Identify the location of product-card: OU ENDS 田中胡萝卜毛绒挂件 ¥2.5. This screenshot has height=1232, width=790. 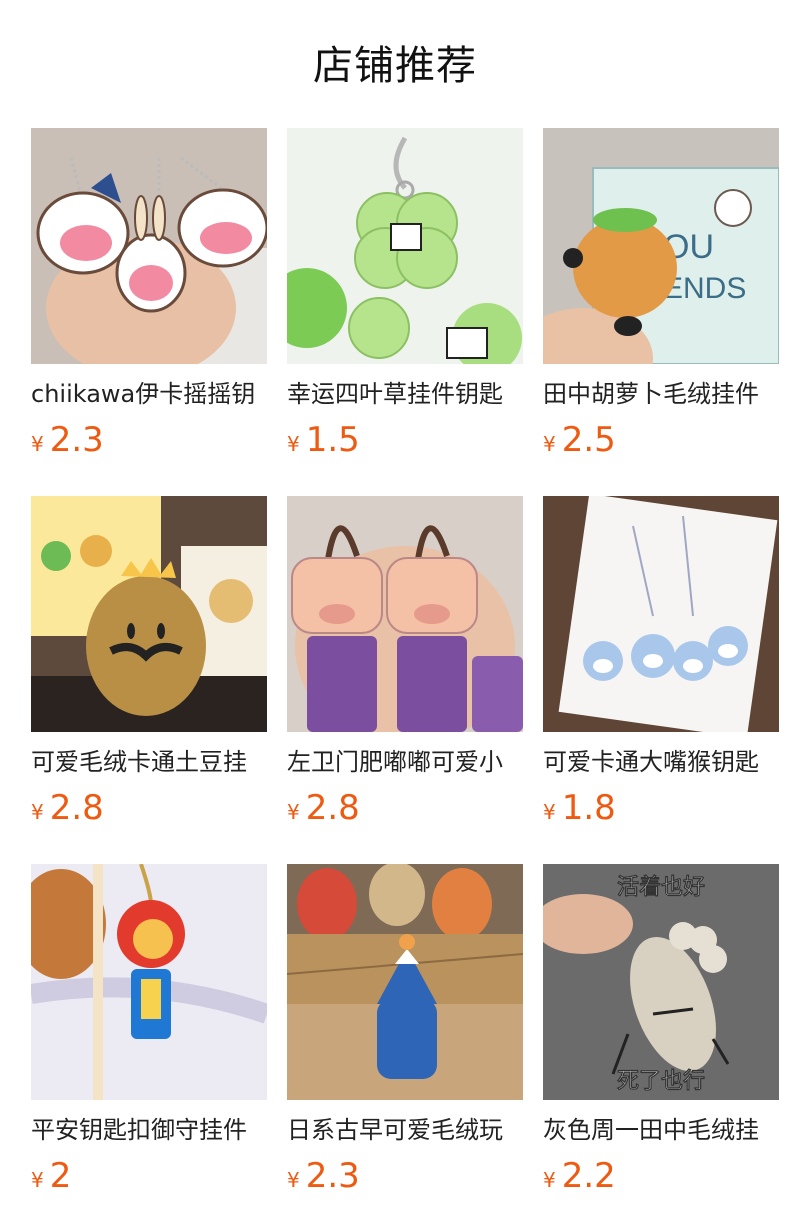
(661, 312).